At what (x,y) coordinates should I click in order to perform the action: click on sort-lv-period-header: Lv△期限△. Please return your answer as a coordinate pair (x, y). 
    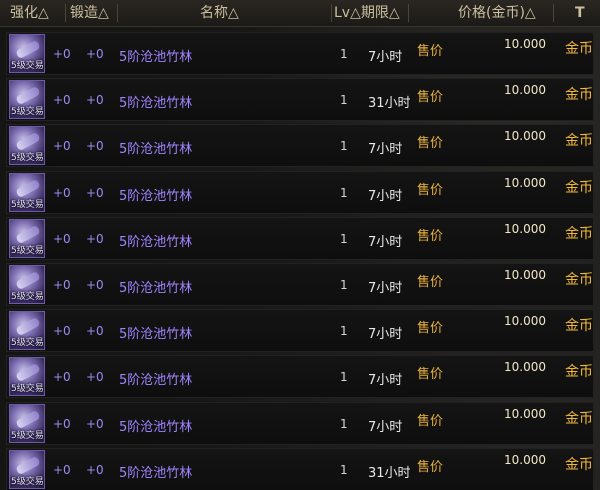
    Looking at the image, I should click on (367, 13).